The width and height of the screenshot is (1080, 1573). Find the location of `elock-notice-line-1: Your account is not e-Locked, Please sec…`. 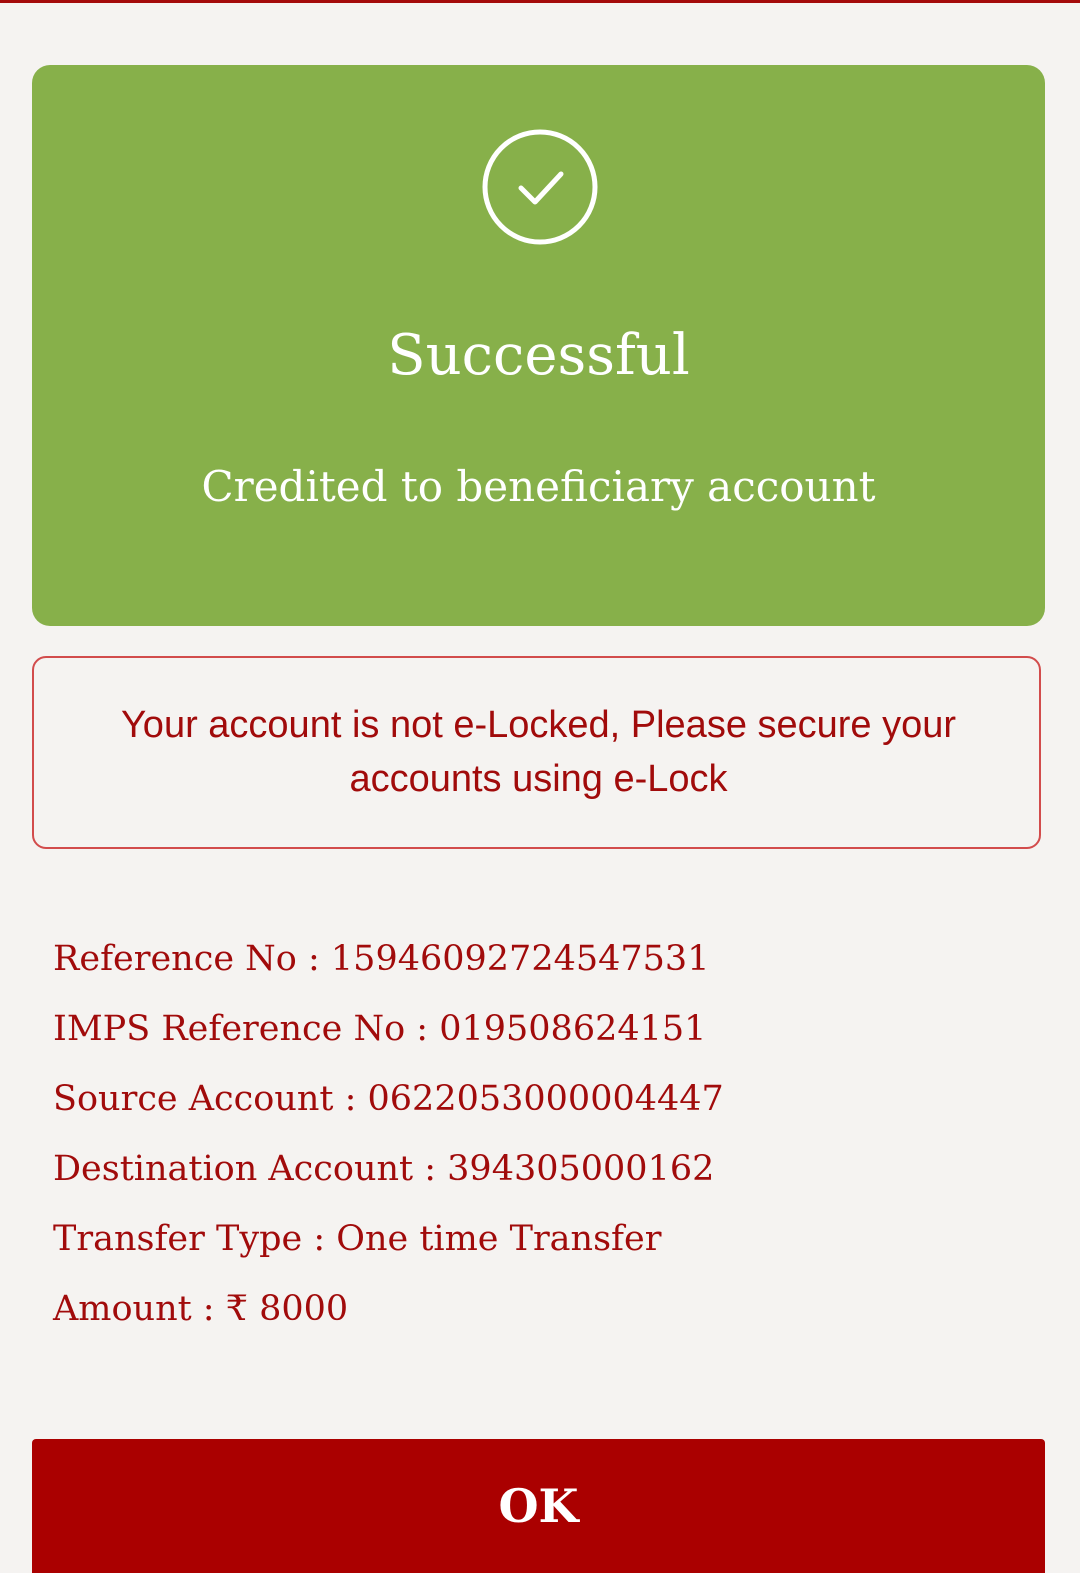

elock-notice-line-1: Your account is not e-Locked, Please sec… is located at coordinates (538, 725).